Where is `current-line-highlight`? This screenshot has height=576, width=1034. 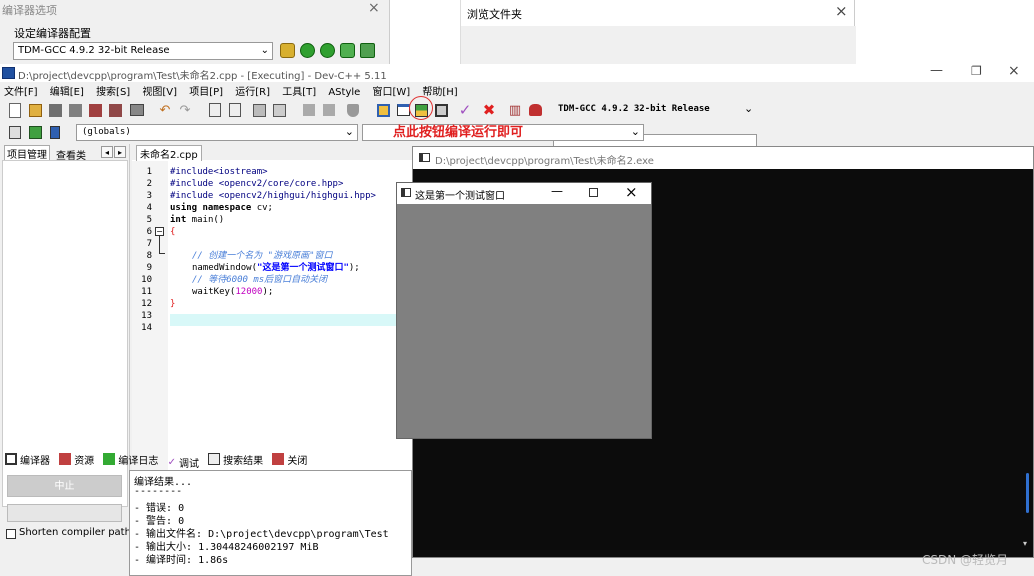 current-line-highlight is located at coordinates (291, 320).